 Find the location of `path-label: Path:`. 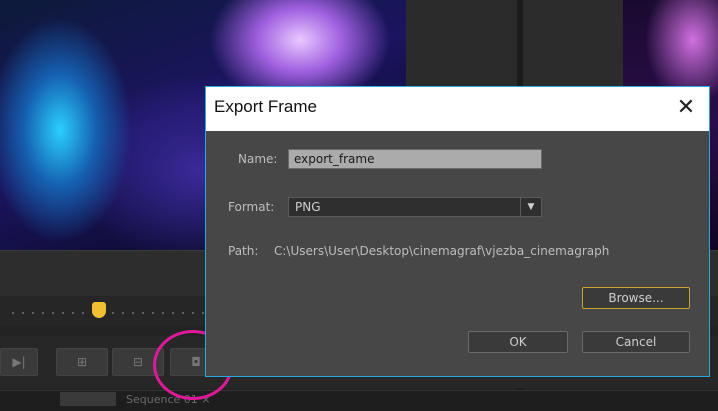

path-label: Path: is located at coordinates (243, 251).